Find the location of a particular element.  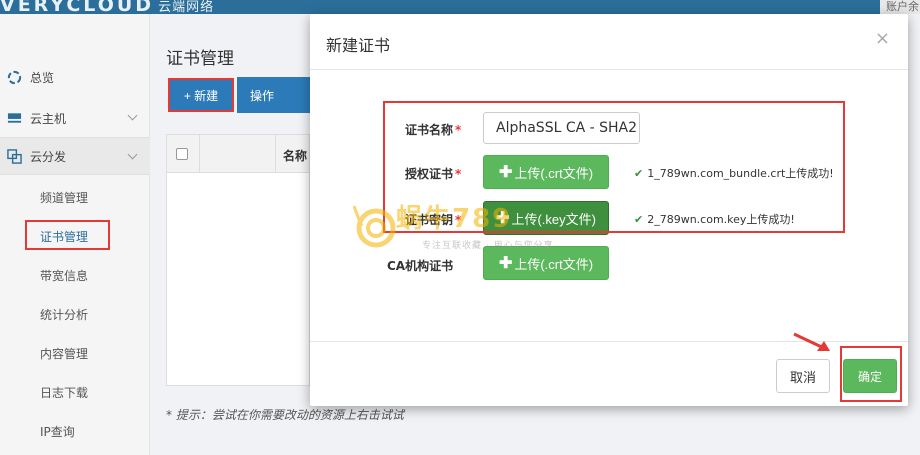

dialog-title: 新建证书 is located at coordinates (358, 45).